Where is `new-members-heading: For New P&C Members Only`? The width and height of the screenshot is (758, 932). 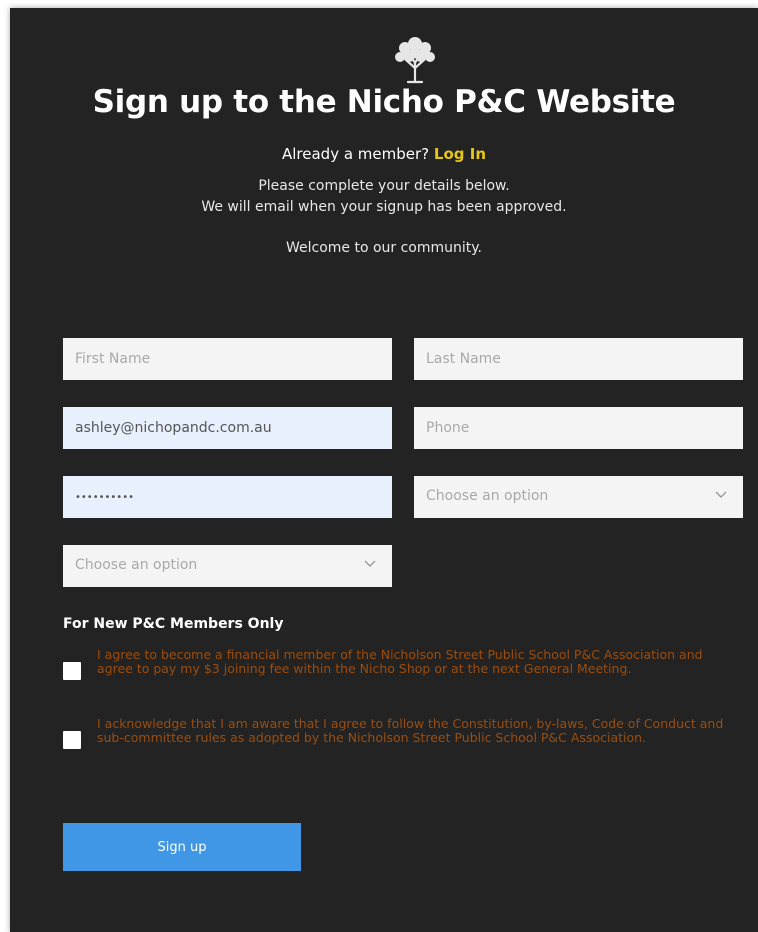
new-members-heading: For New P&C Members Only is located at coordinates (173, 624).